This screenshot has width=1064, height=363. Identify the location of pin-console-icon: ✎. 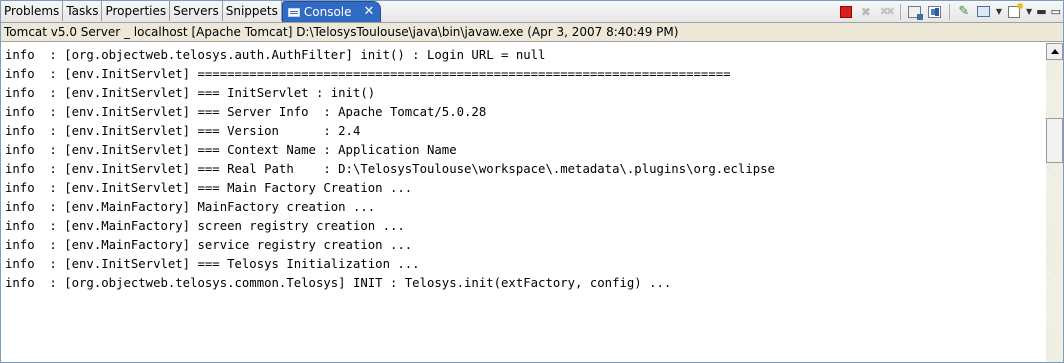
(964, 11).